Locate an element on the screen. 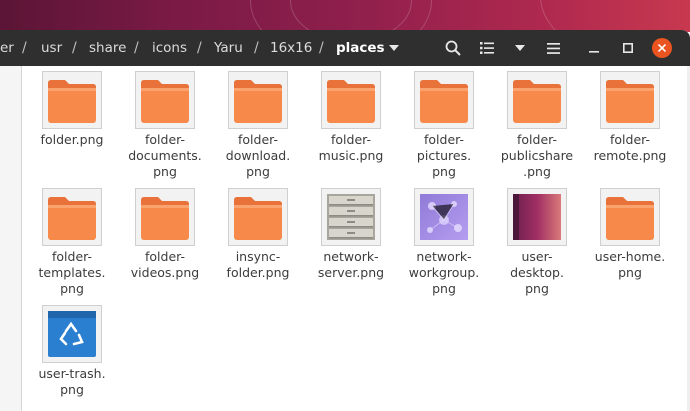 This screenshot has height=411, width=690. trash-icon is located at coordinates (72, 334).